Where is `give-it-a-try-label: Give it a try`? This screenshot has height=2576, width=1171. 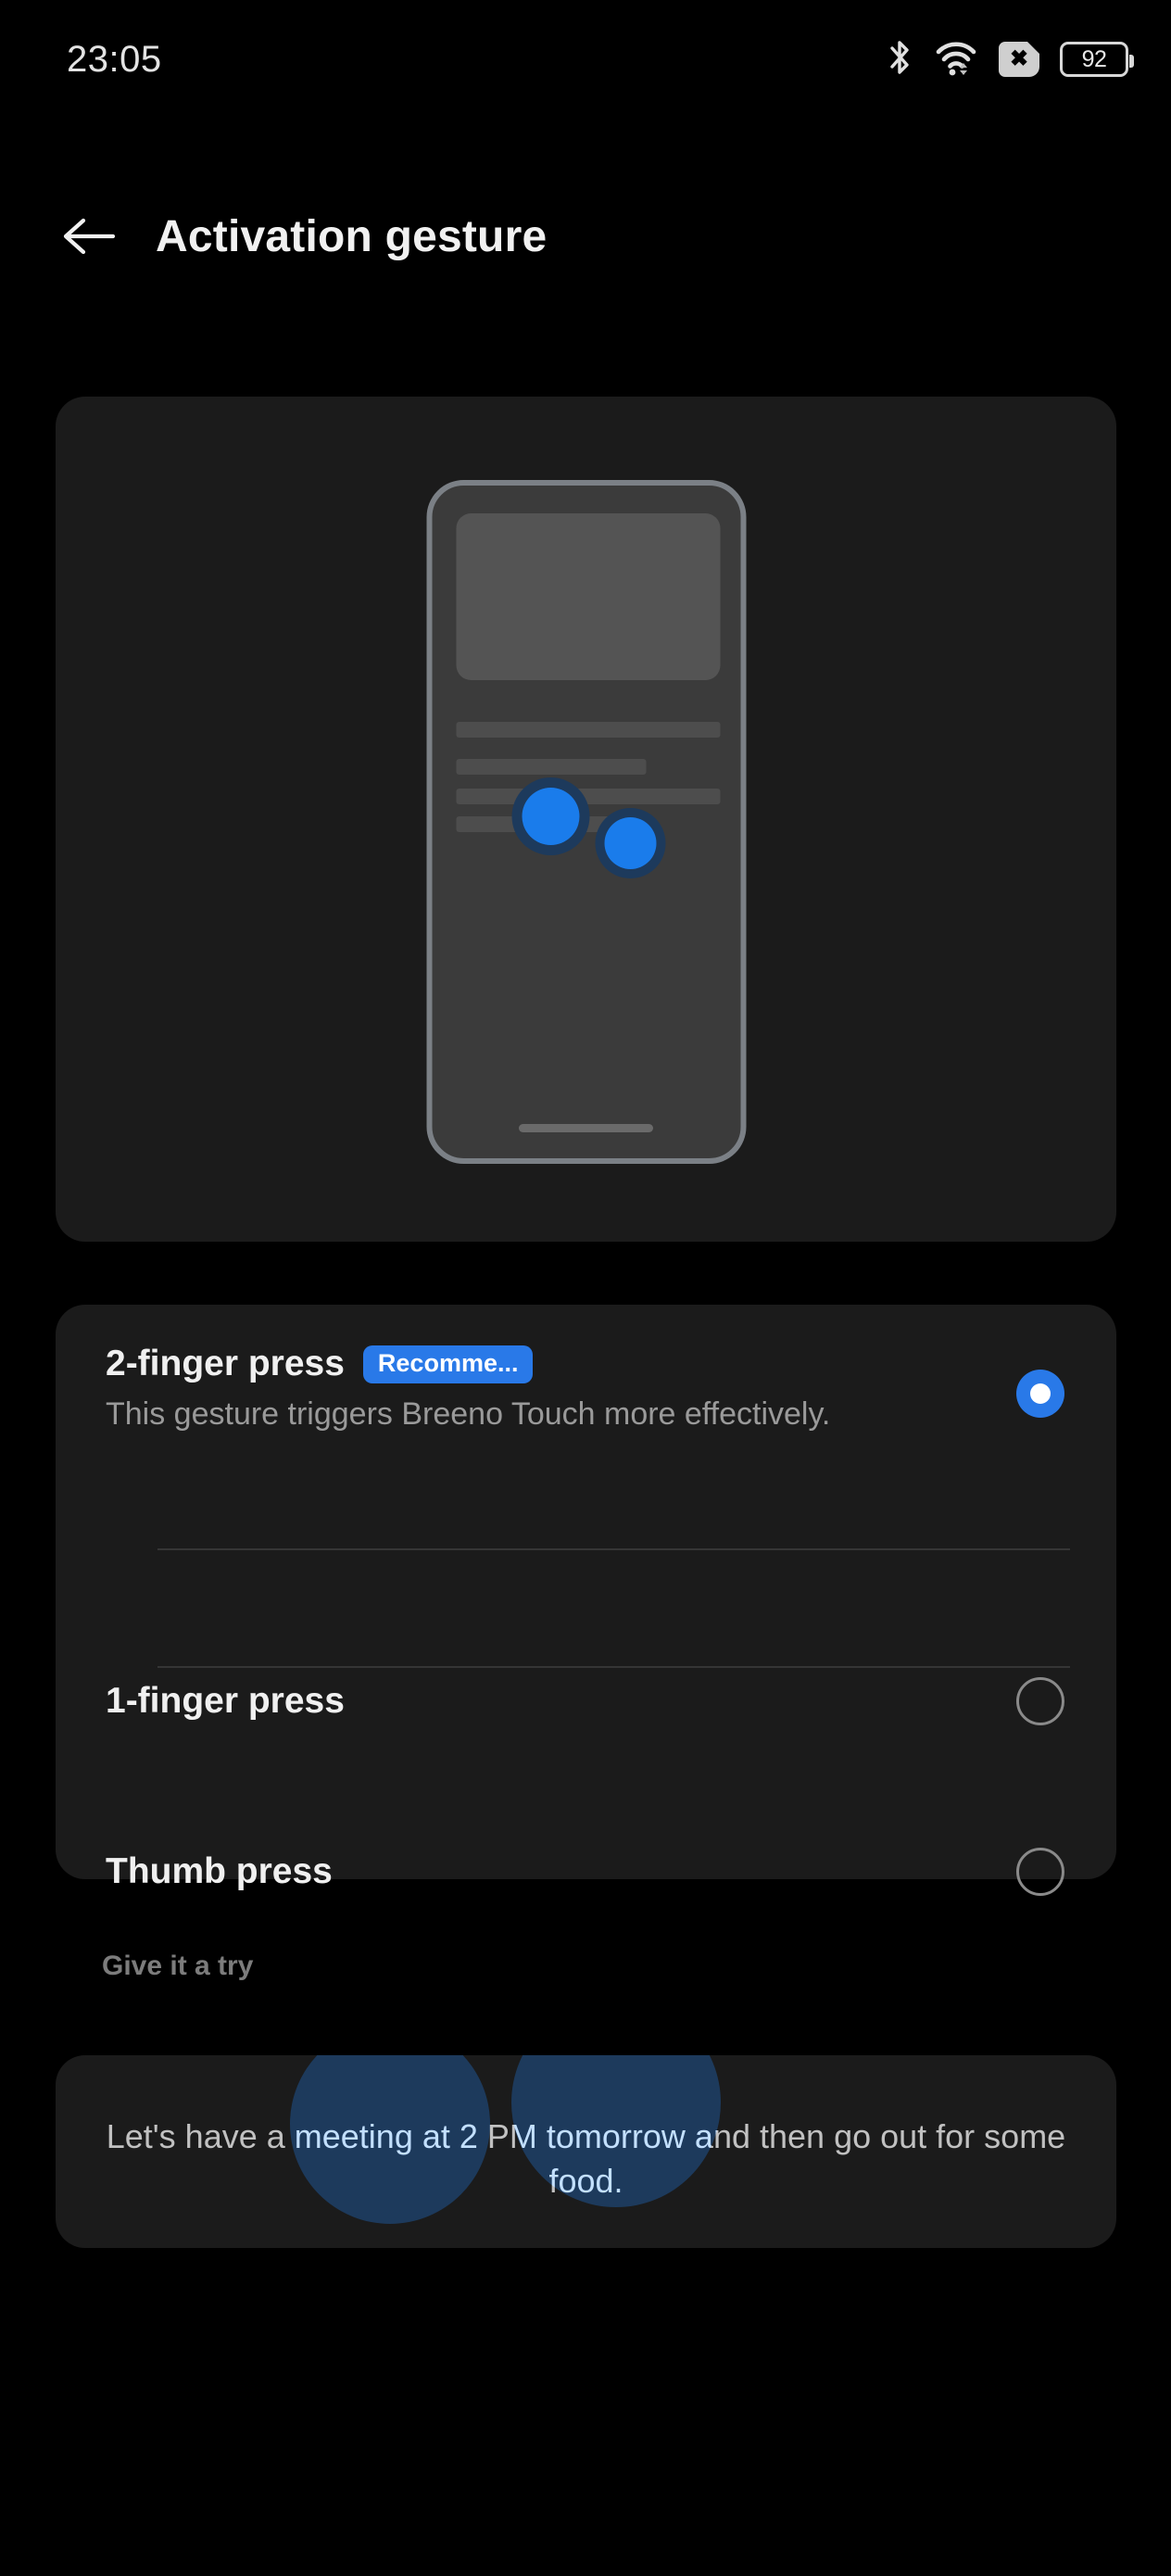
give-it-a-try-label: Give it a try is located at coordinates (178, 1966).